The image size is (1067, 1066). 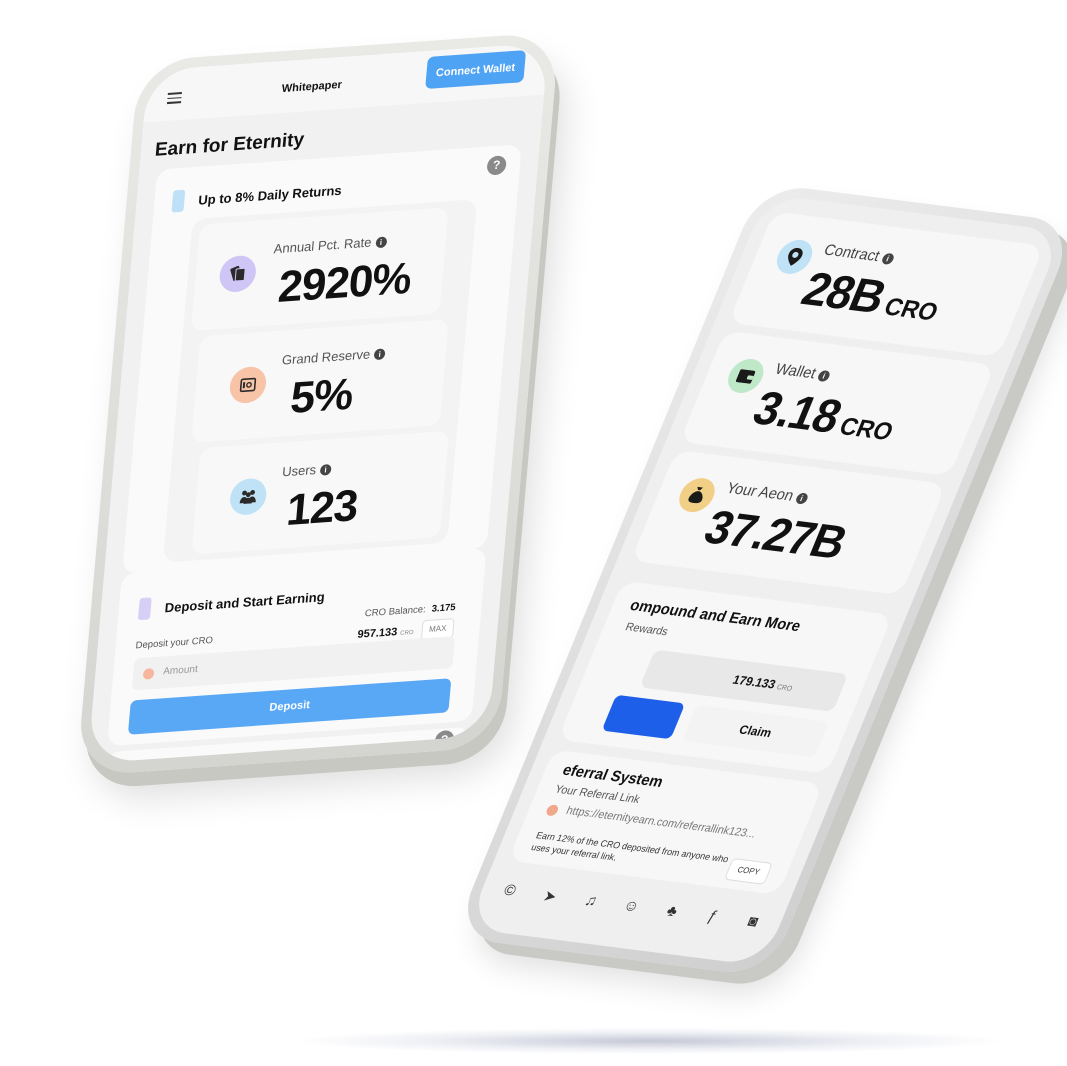 I want to click on wallet-label: Wallet i, so click(x=802, y=372).